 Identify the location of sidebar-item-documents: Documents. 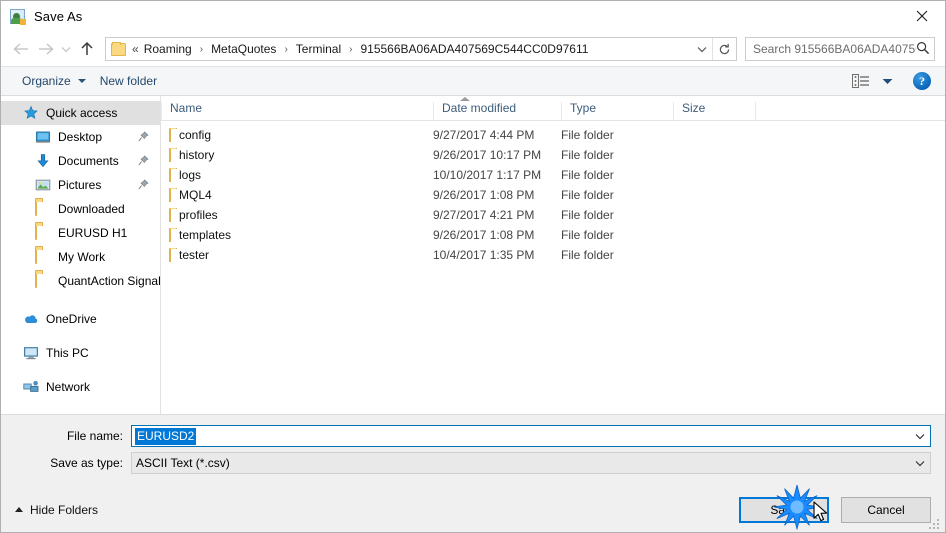
(80, 161).